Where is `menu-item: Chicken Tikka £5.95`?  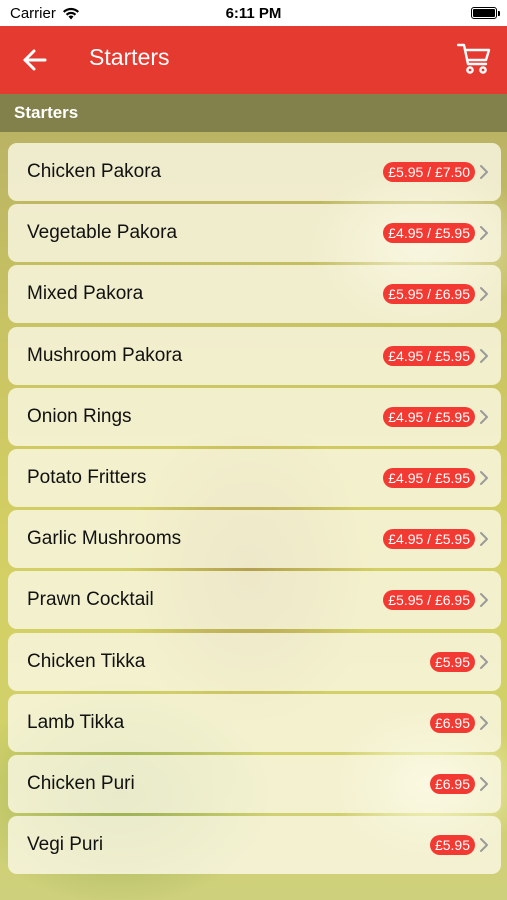
menu-item: Chicken Tikka £5.95 is located at coordinates (254, 661).